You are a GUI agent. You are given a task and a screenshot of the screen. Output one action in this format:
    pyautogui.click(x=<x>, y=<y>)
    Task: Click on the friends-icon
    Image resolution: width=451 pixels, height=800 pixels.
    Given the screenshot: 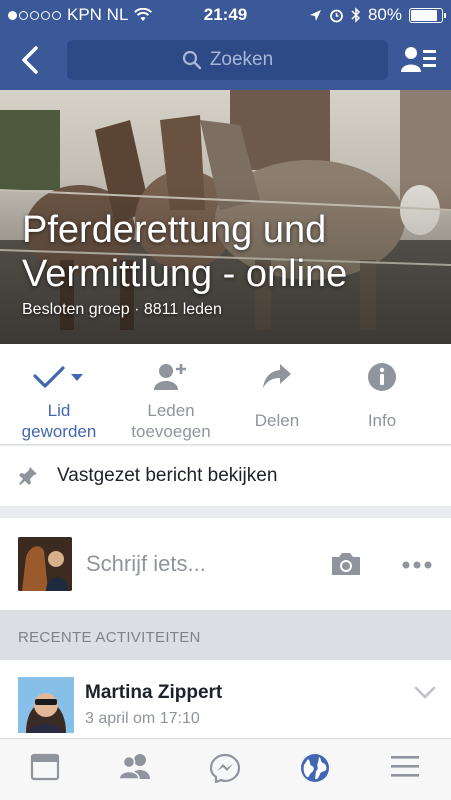 What is the action you would take?
    pyautogui.click(x=134, y=766)
    